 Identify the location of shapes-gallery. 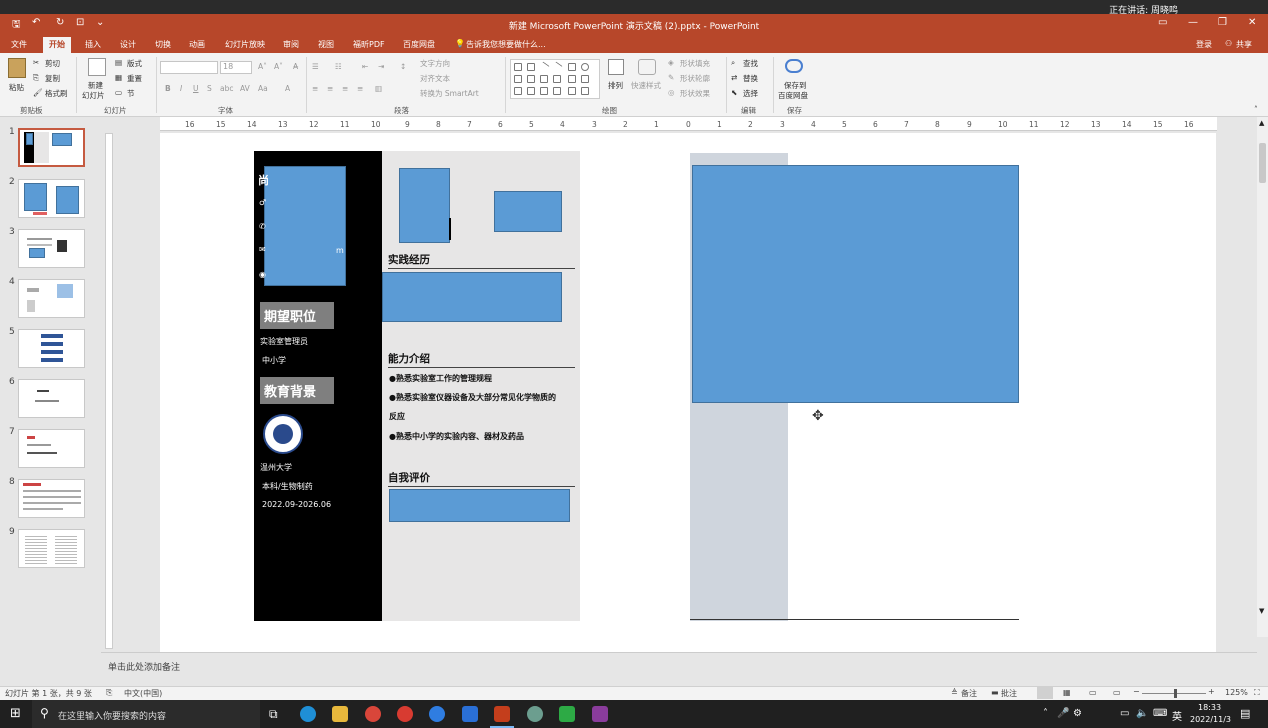
(555, 79).